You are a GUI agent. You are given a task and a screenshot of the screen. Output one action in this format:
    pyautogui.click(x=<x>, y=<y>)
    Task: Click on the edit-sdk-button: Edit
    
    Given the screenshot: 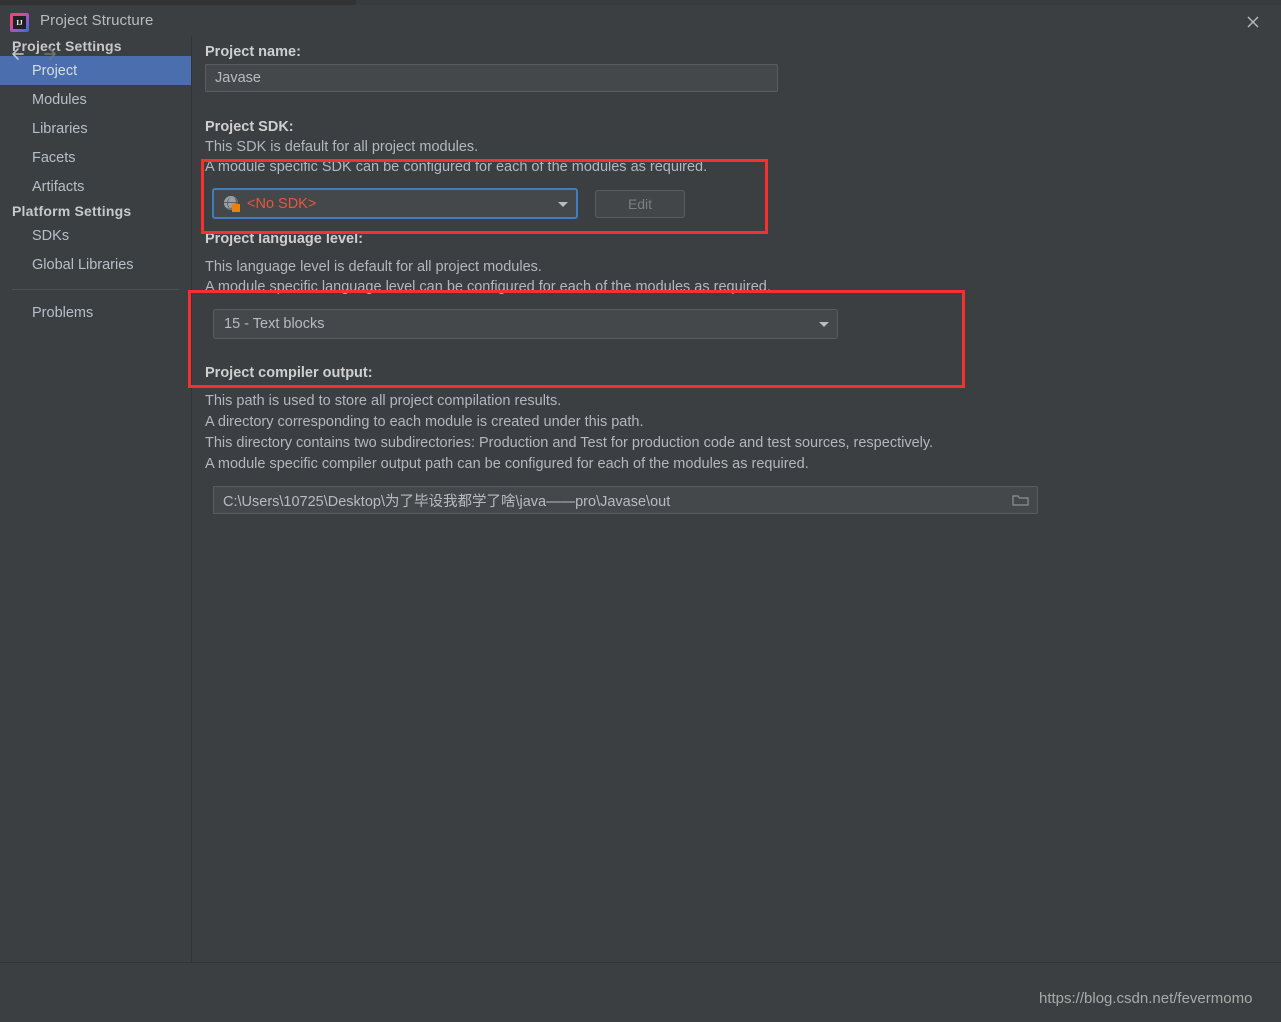 What is the action you would take?
    pyautogui.click(x=640, y=204)
    